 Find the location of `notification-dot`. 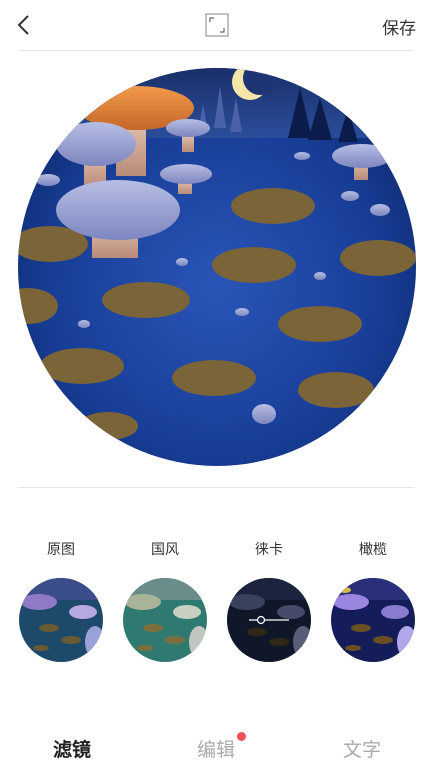

notification-dot is located at coordinates (241, 736).